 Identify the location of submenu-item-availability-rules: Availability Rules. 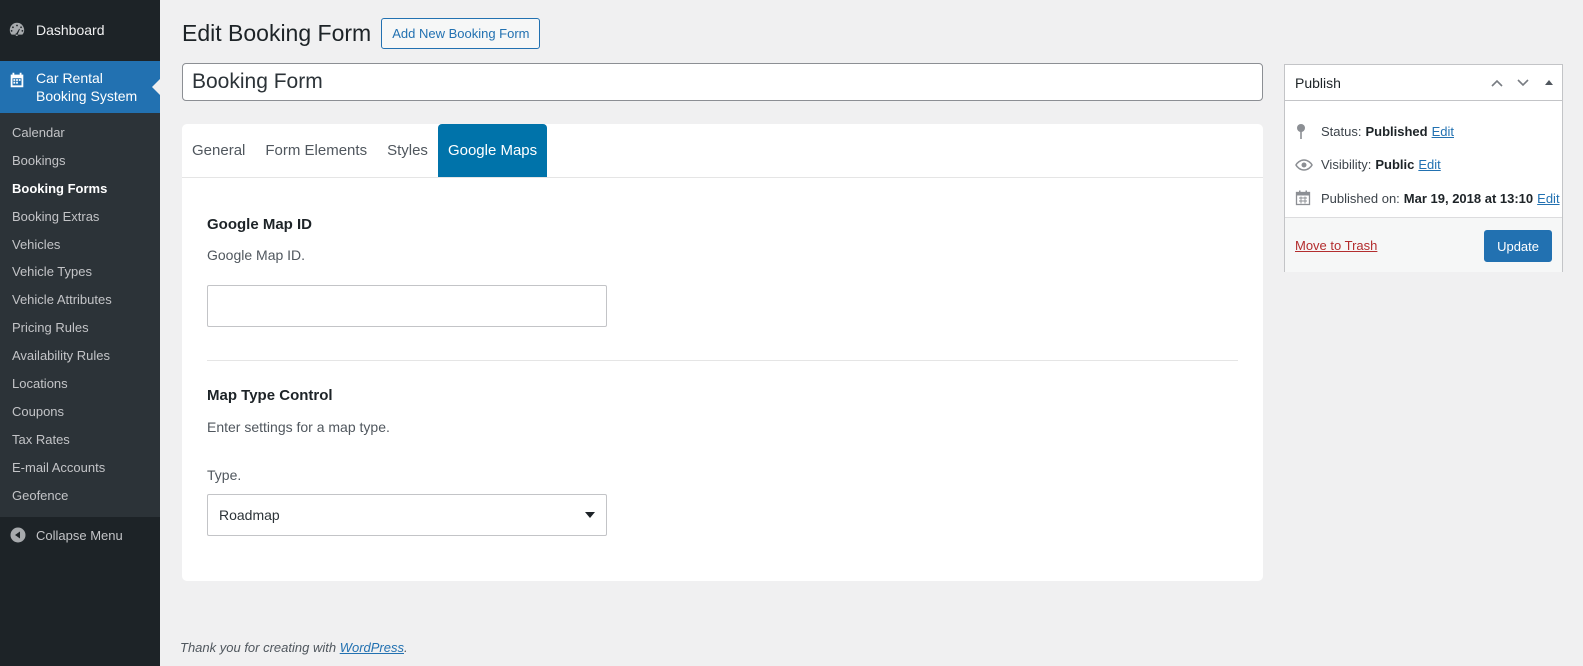
(80, 356).